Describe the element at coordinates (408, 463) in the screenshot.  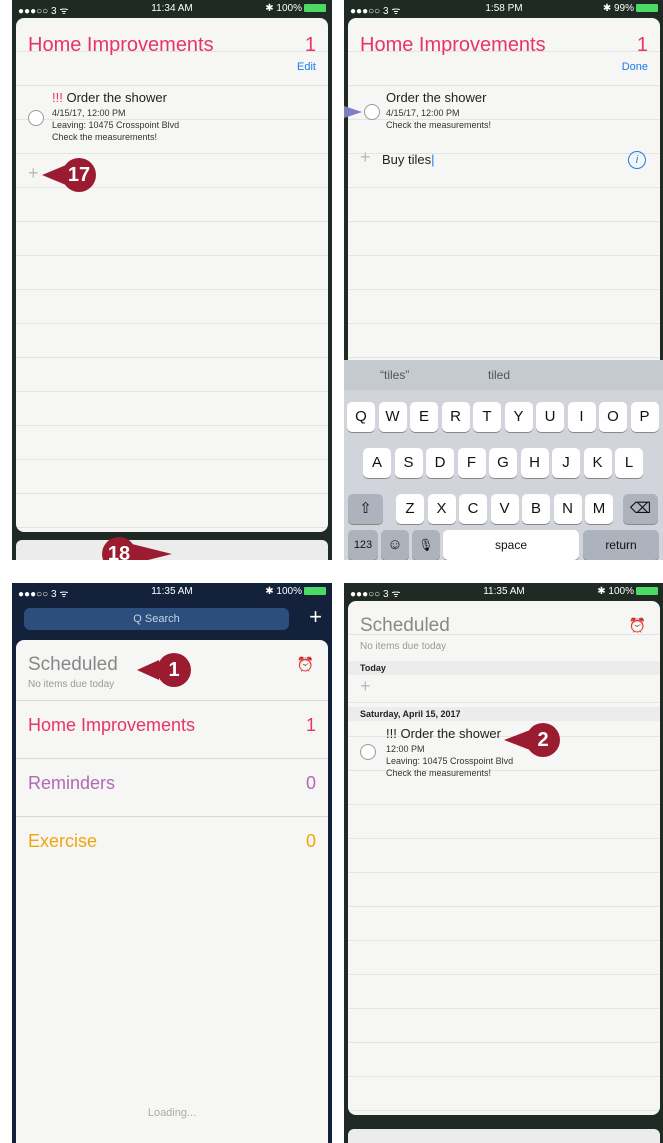
I see `key-s: S` at that location.